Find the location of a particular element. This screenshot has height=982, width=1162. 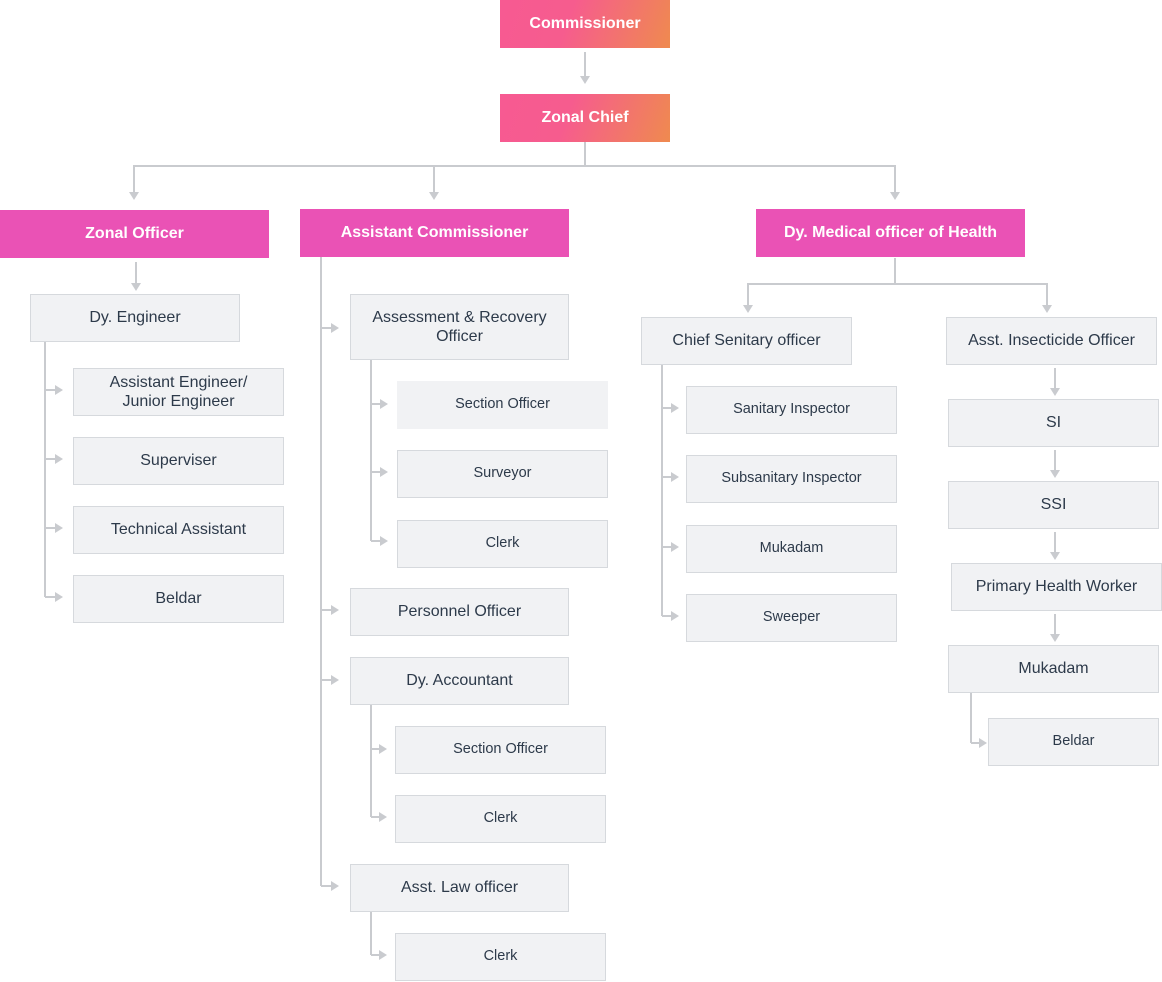

node-cso: Chief Senitary officer is located at coordinates (746, 341).